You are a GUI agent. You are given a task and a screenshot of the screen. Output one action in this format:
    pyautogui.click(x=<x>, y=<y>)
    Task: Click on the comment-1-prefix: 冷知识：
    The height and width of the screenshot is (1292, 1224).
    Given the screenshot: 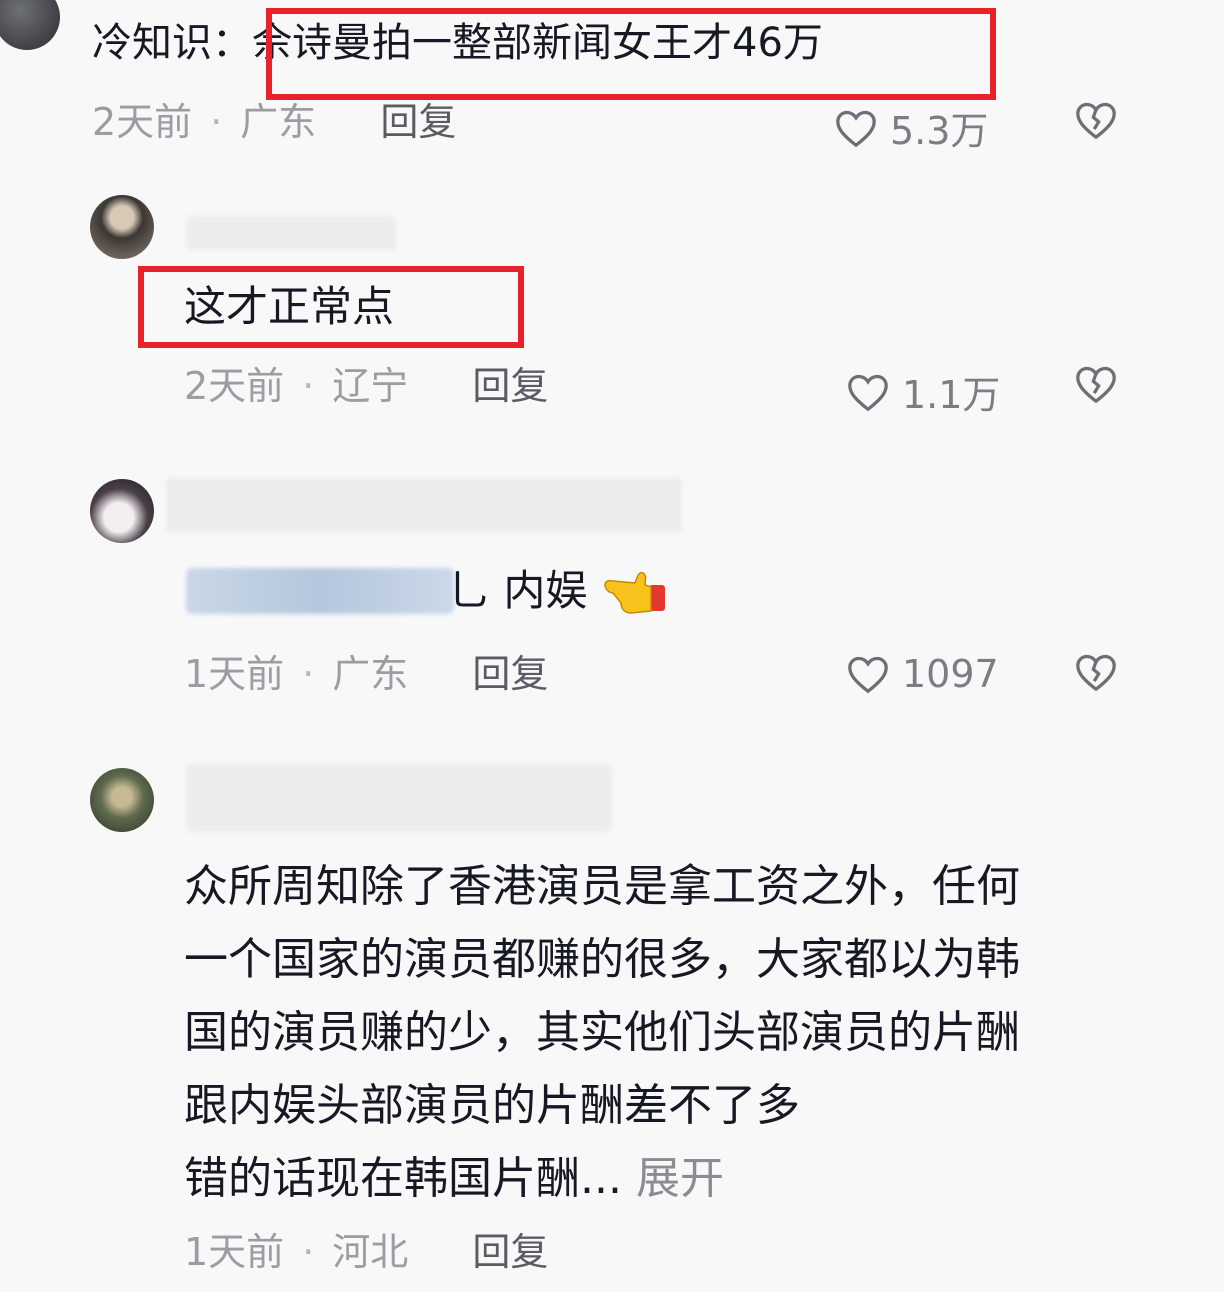 What is the action you would take?
    pyautogui.click(x=172, y=43)
    